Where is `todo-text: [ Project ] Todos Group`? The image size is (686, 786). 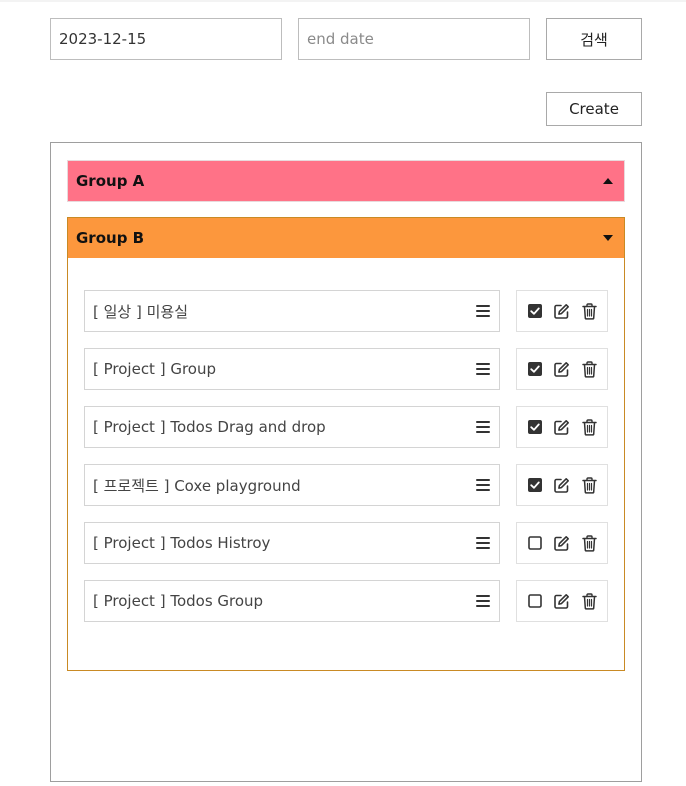
todo-text: [ Project ] Todos Group is located at coordinates (178, 601).